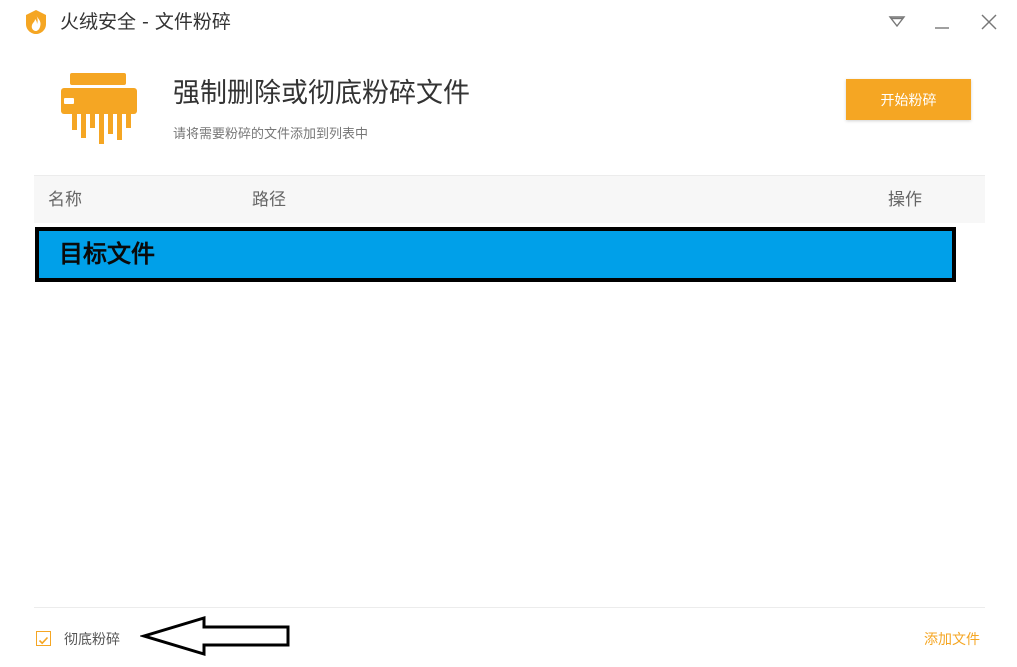  Describe the element at coordinates (509, 607) in the screenshot. I see `footer-divider` at that location.